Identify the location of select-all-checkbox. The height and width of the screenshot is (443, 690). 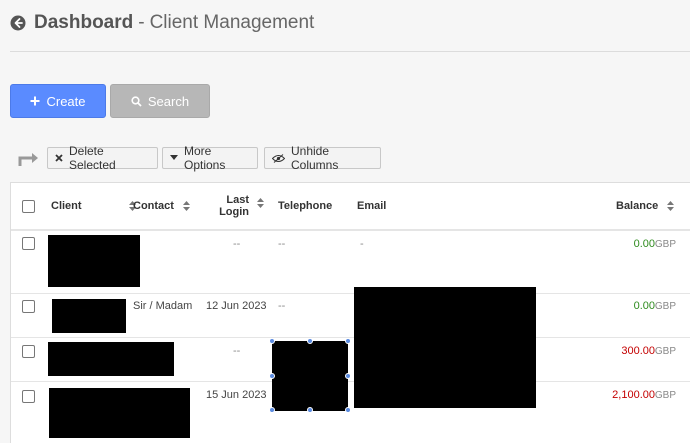
(28, 206).